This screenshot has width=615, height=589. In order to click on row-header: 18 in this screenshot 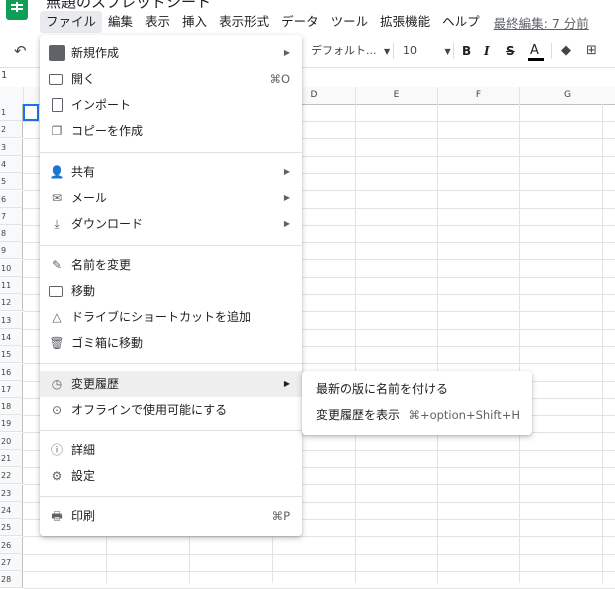, I will do `click(11, 406)`.